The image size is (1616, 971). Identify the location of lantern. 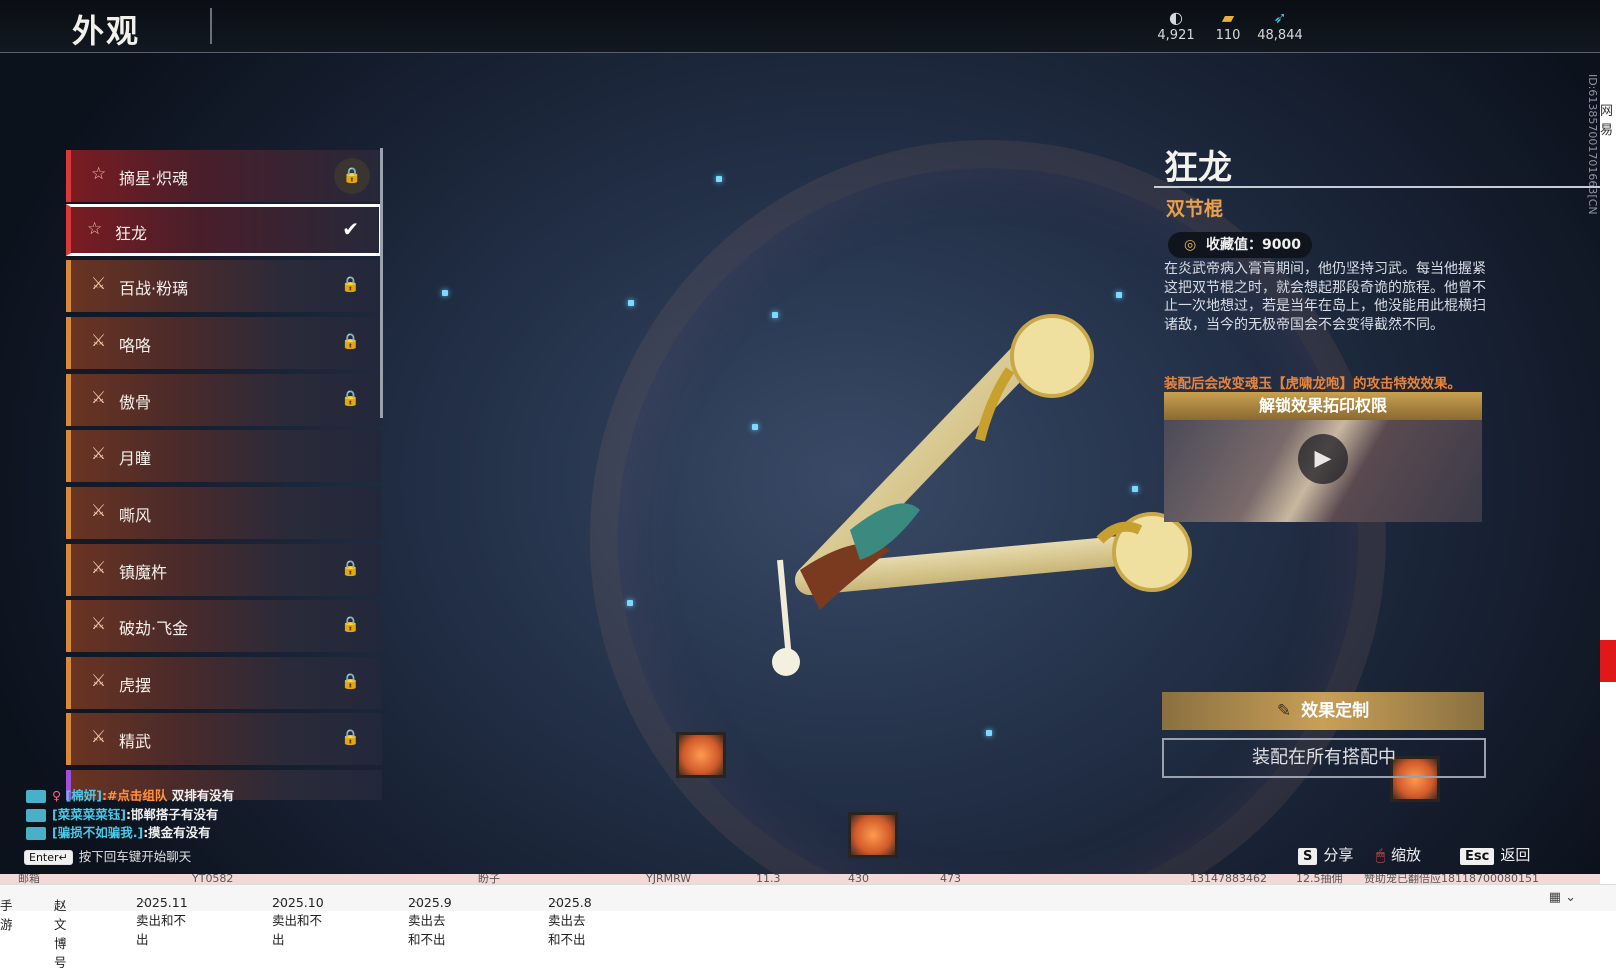
(701, 755).